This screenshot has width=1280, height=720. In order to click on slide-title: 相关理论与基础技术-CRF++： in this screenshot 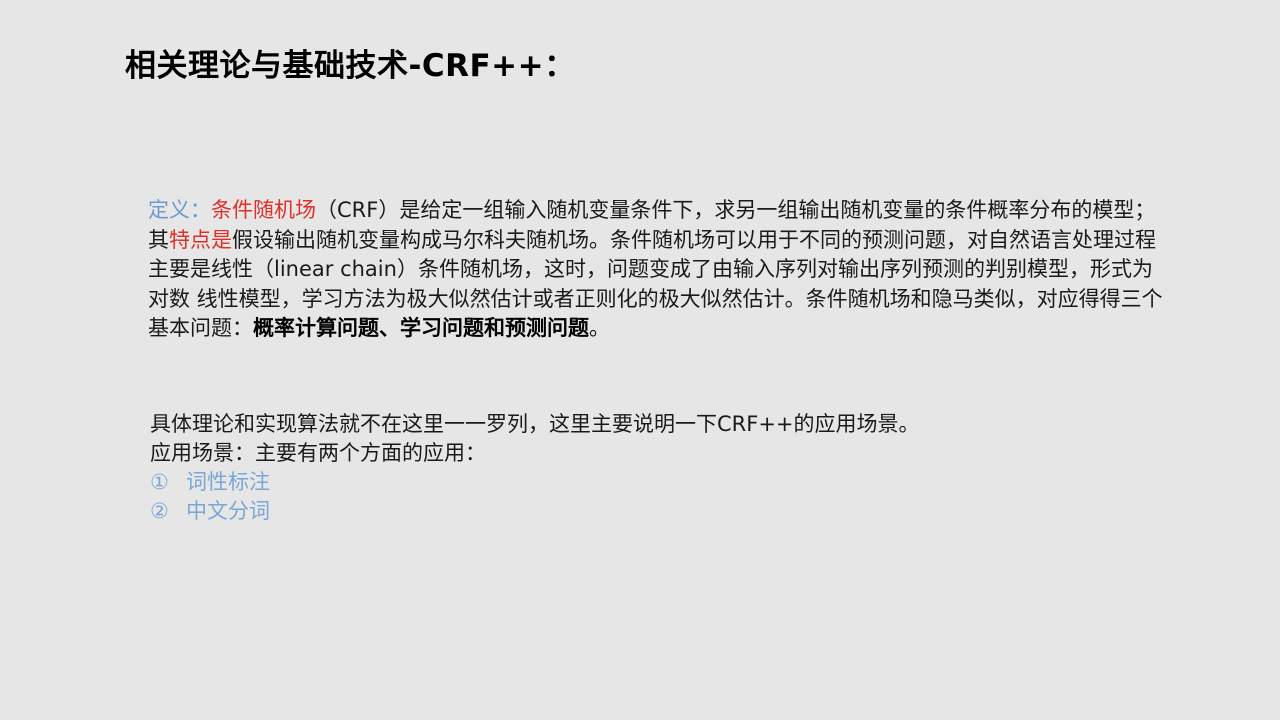, I will do `click(350, 66)`.